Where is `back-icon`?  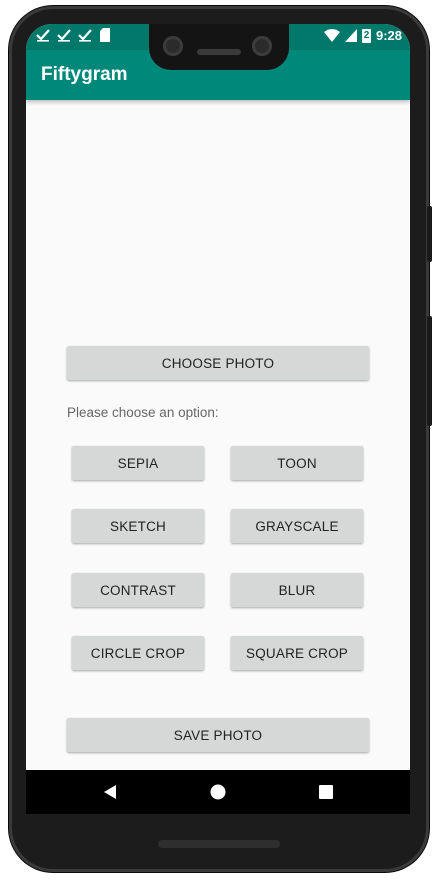
back-icon is located at coordinates (110, 792).